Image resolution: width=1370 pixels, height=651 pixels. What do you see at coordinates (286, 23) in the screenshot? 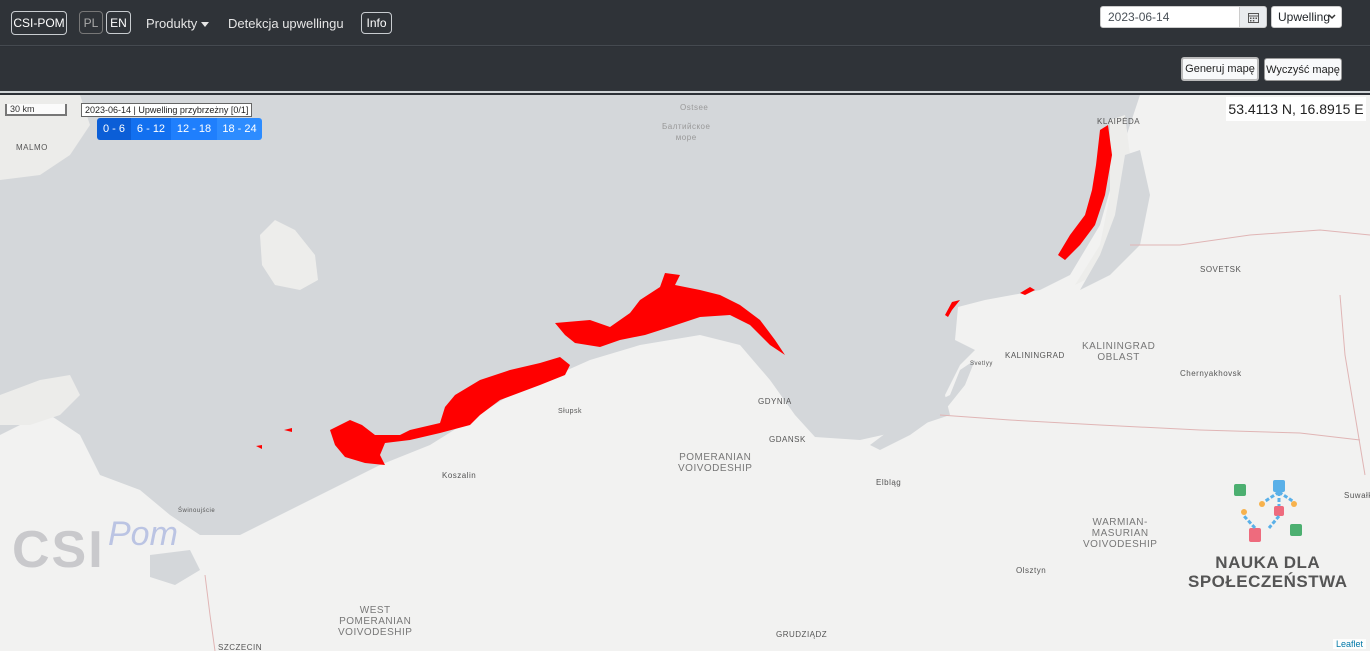
I see `detection-link: Detekcja upwellingu` at bounding box center [286, 23].